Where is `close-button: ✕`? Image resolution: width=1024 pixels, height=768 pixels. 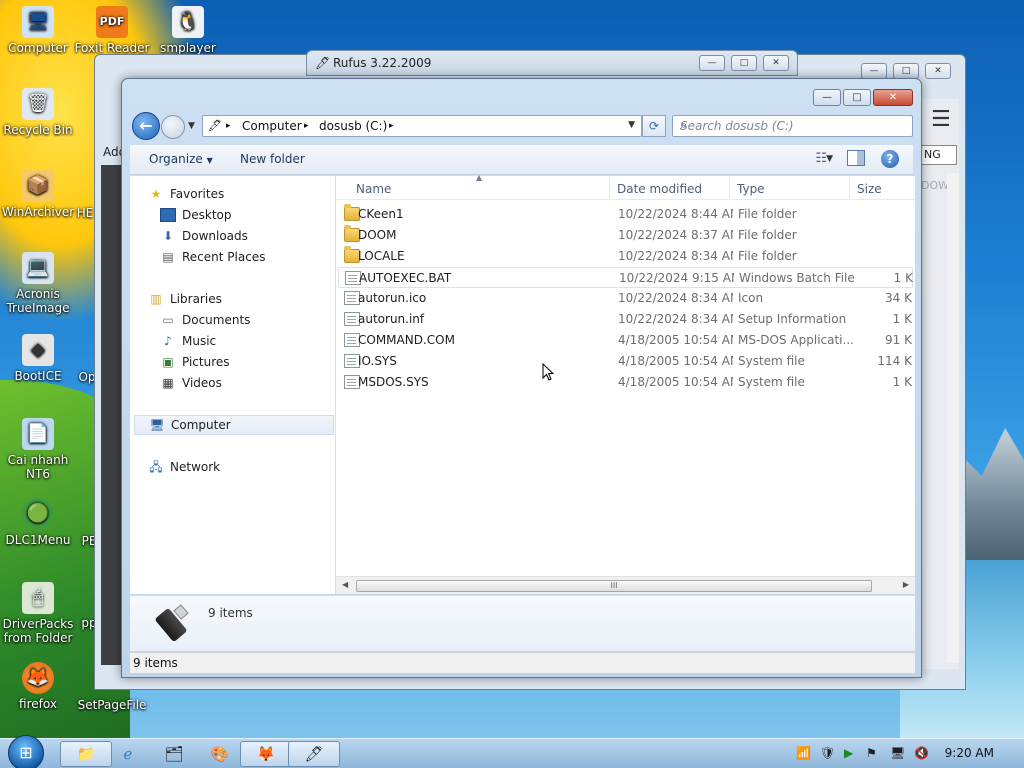
close-button: ✕ is located at coordinates (893, 97).